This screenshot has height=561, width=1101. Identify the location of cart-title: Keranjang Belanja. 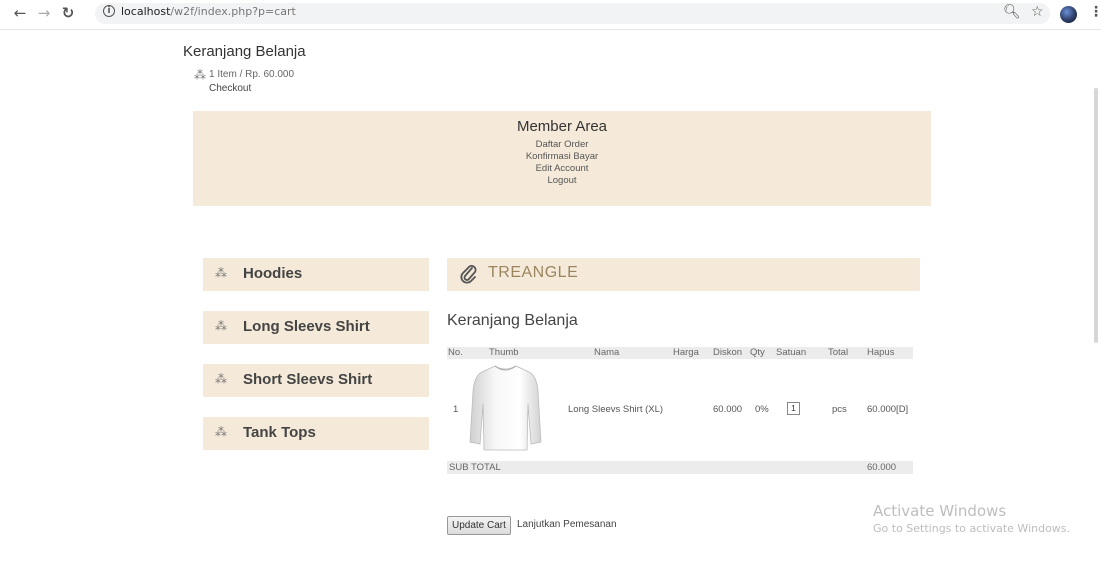
(512, 320).